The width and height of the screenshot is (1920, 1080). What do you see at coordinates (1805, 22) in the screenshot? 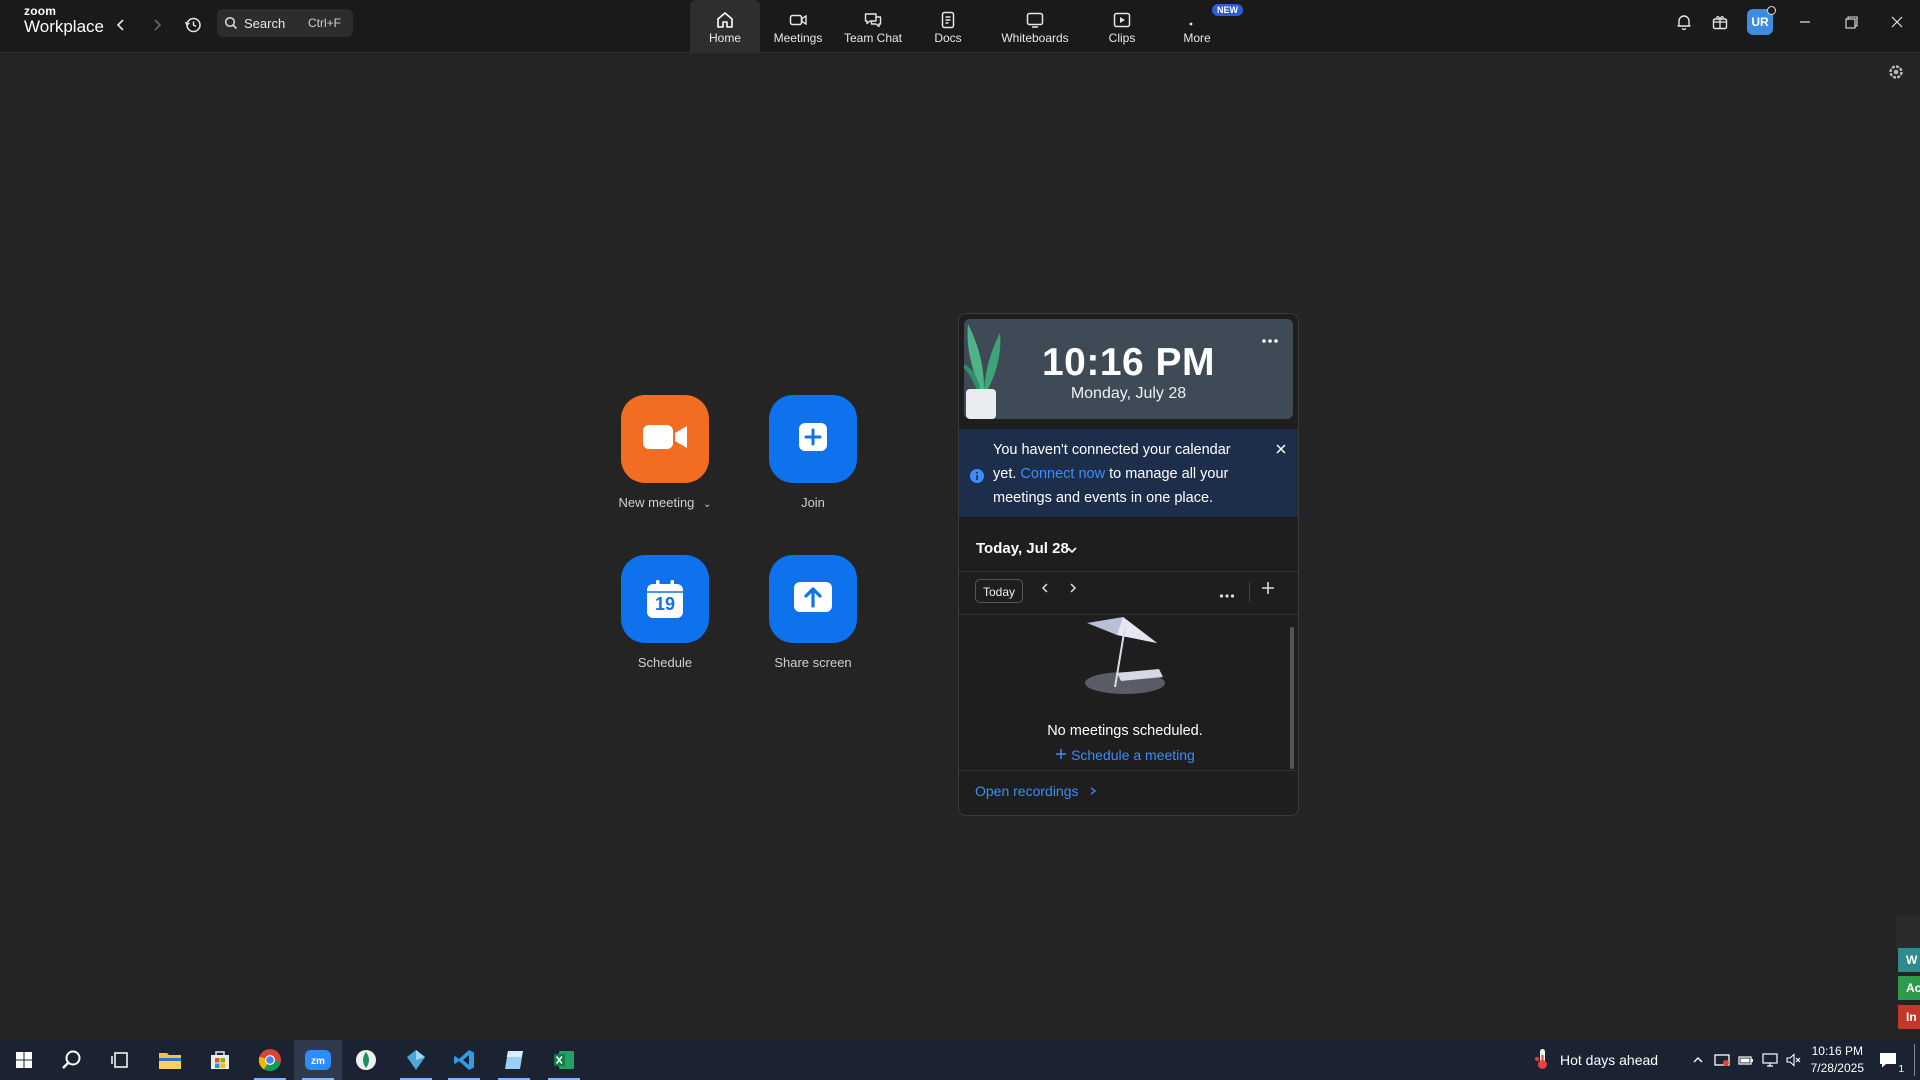
I see `minimize-icon` at bounding box center [1805, 22].